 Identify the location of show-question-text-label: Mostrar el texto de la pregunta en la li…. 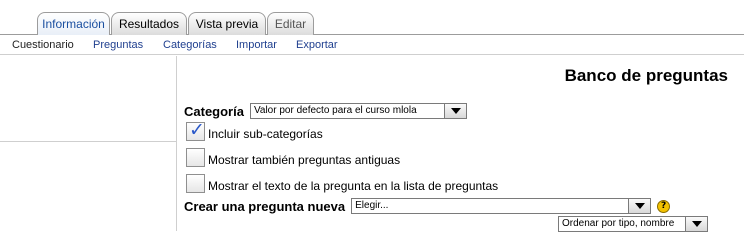
(353, 186).